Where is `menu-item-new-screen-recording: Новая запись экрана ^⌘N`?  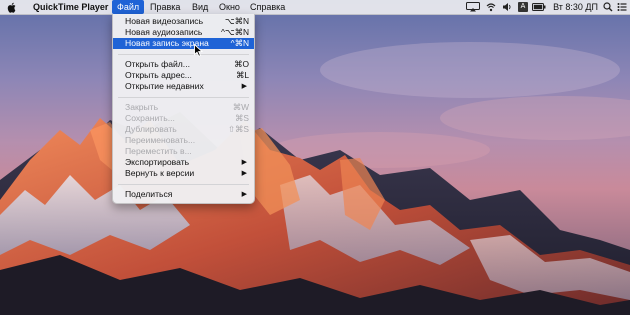 menu-item-new-screen-recording: Новая запись экрана ^⌘N is located at coordinates (183, 43).